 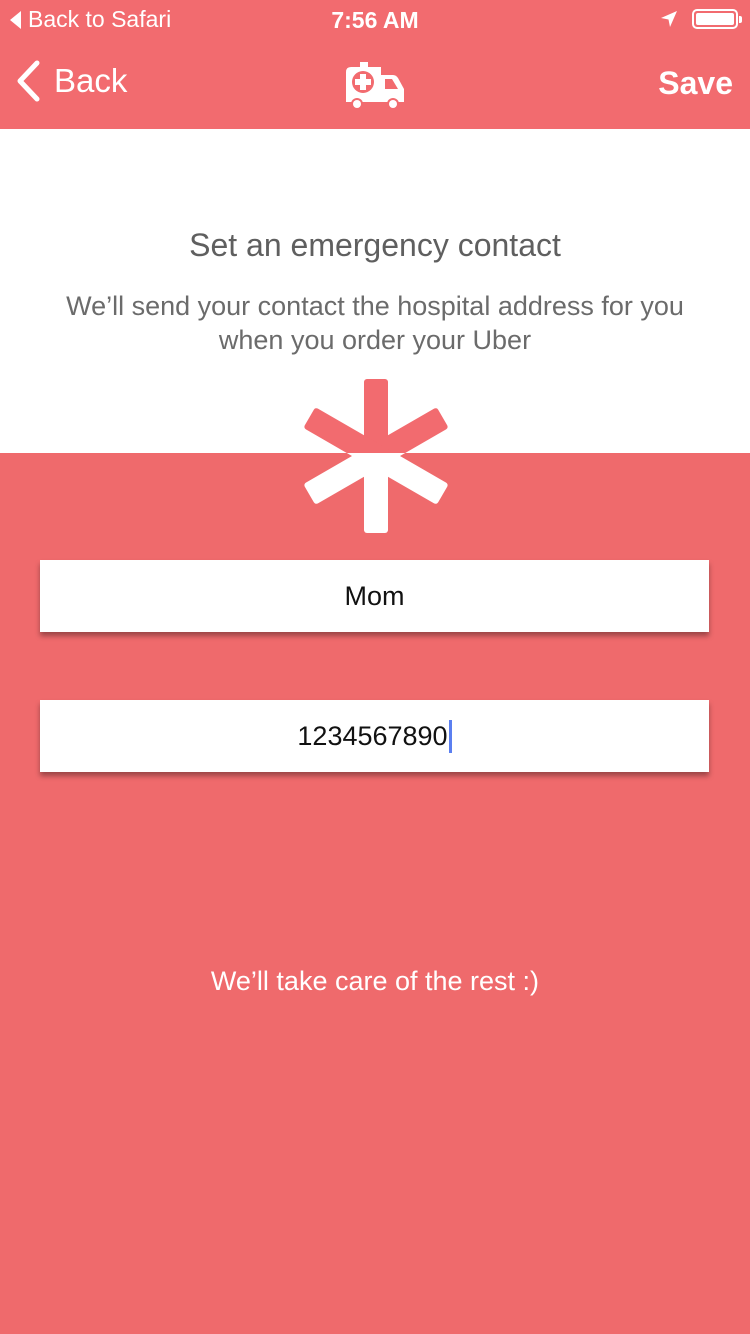 What do you see at coordinates (375, 981) in the screenshot?
I see `footer-note: We’ll take care of the rest :)` at bounding box center [375, 981].